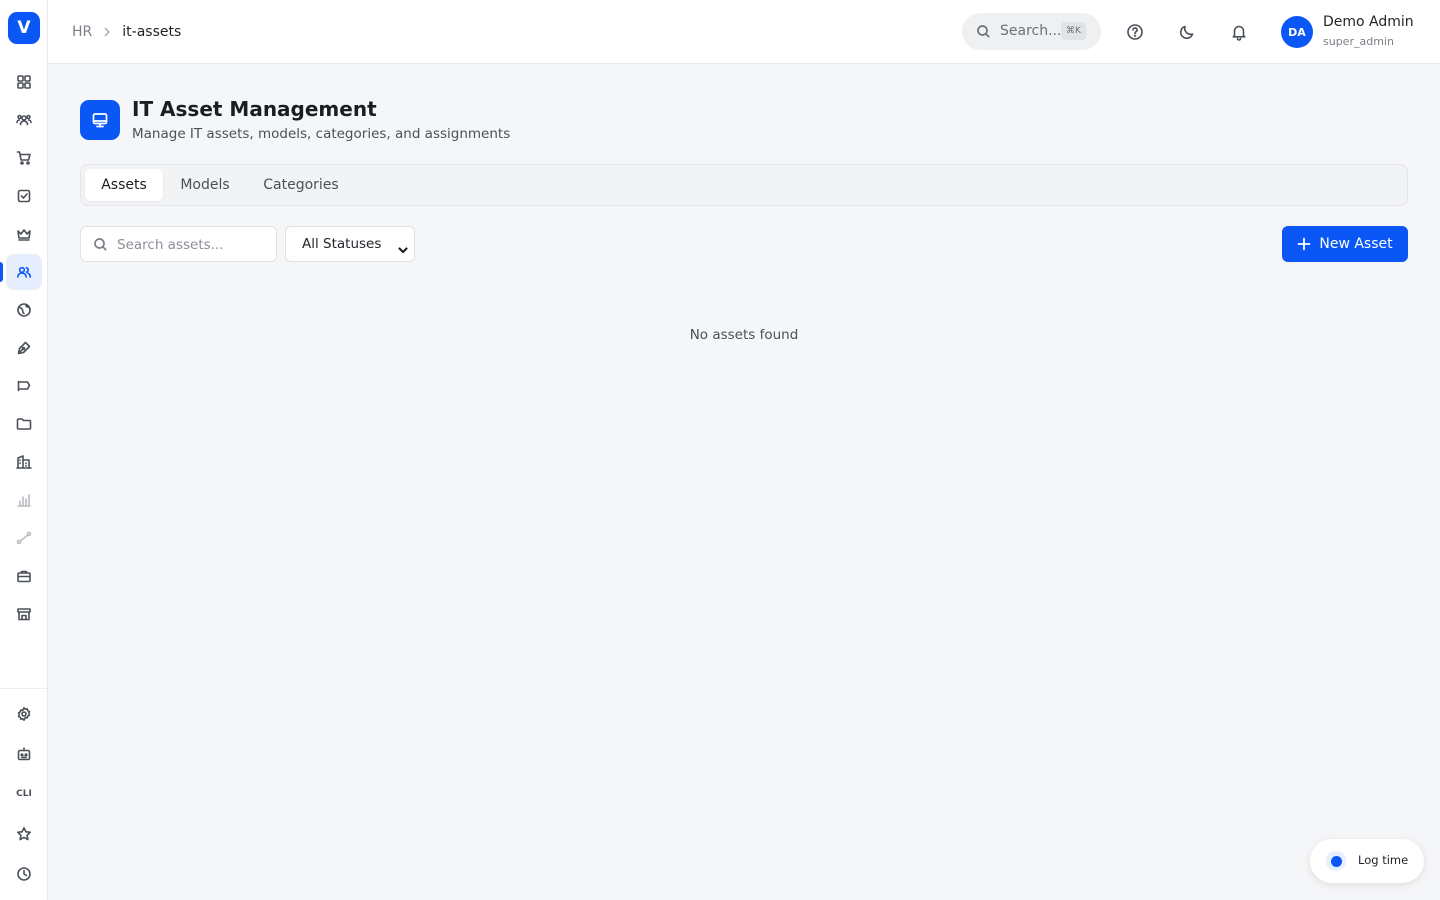  I want to click on nav-crown, so click(24, 234).